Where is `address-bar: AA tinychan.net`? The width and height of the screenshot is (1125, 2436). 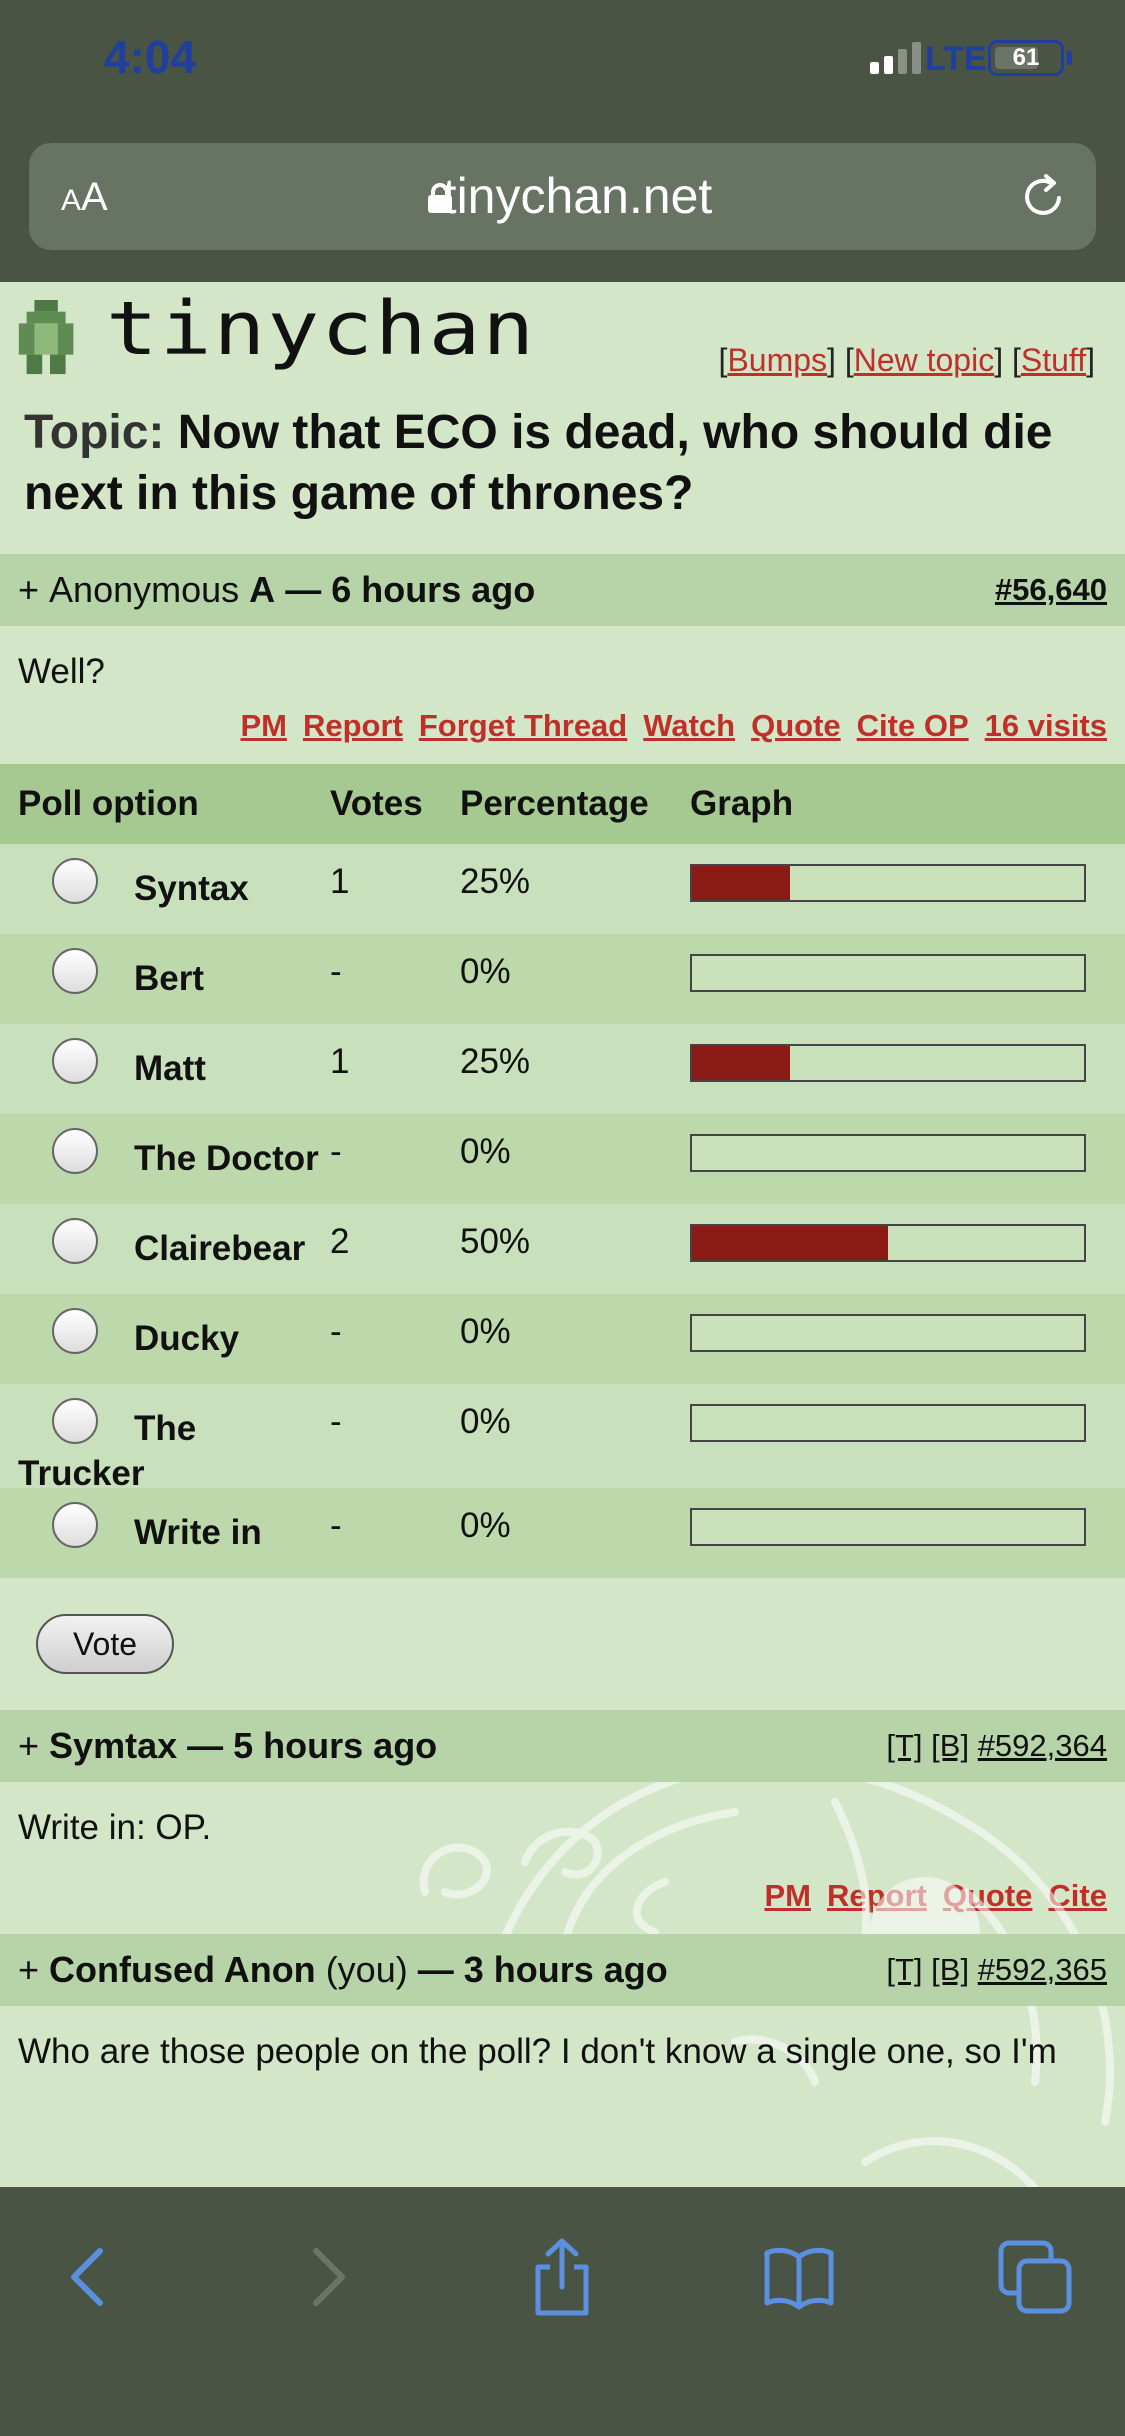
address-bar: AA tinychan.net is located at coordinates (562, 196).